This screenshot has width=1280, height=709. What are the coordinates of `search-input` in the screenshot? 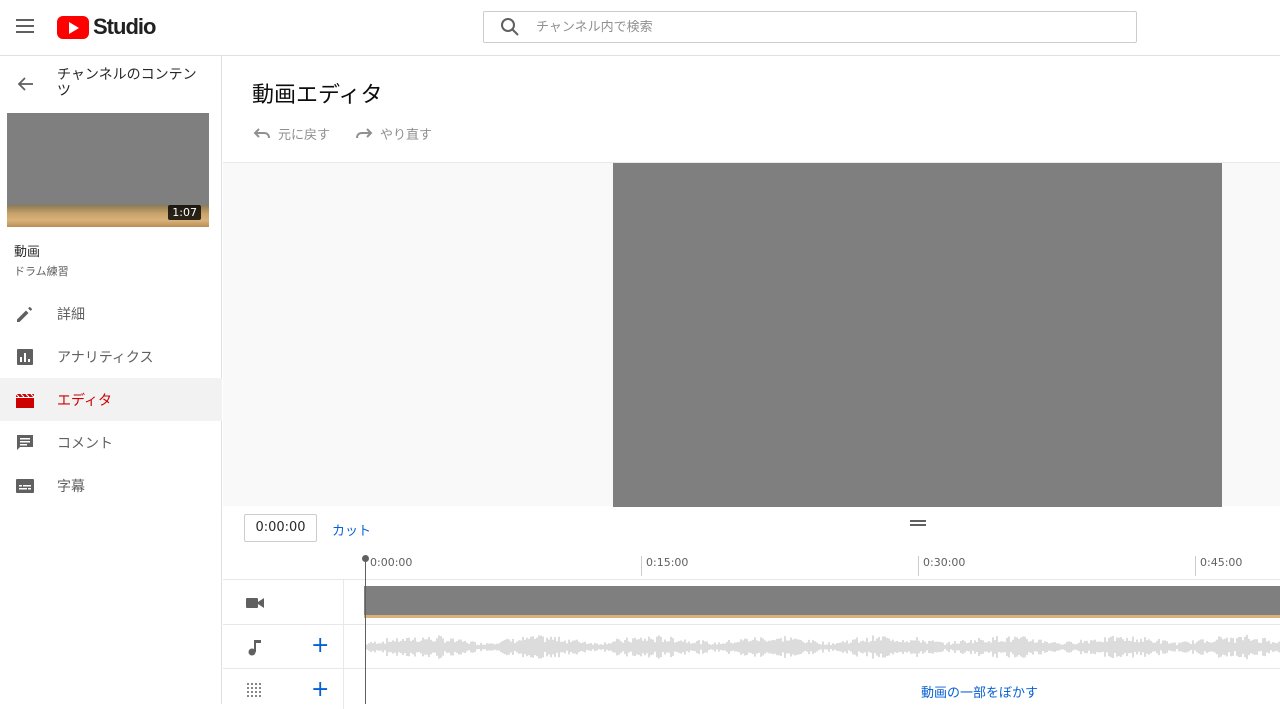 It's located at (816, 27).